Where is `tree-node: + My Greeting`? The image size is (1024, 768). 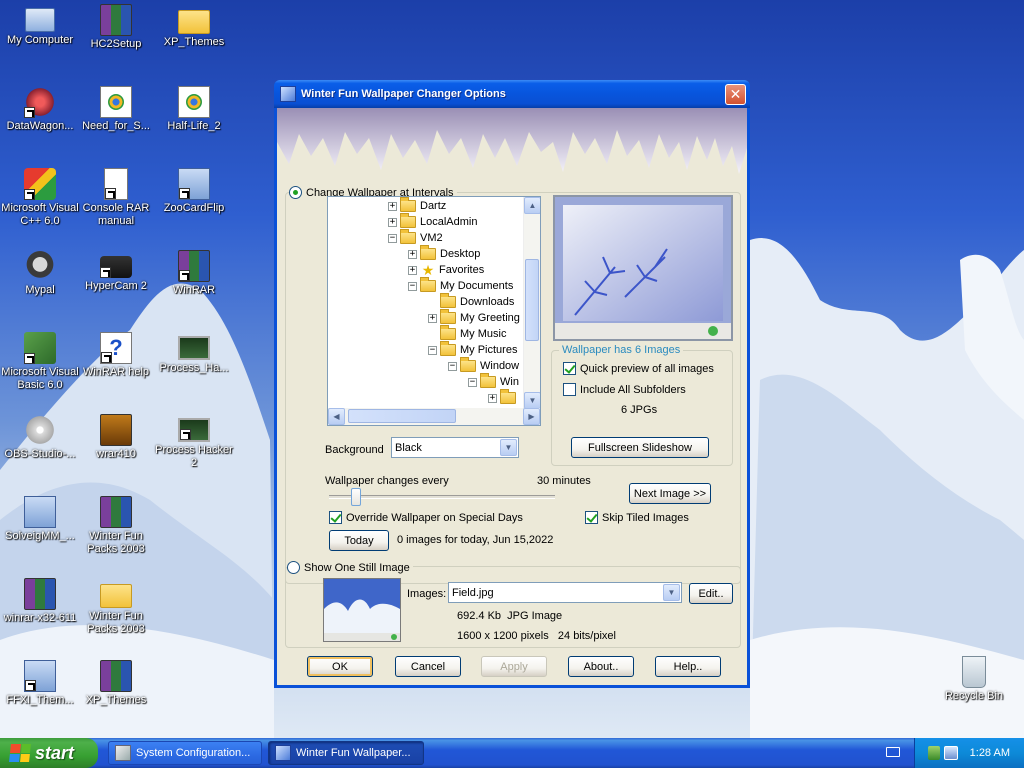 tree-node: + My Greeting is located at coordinates (474, 317).